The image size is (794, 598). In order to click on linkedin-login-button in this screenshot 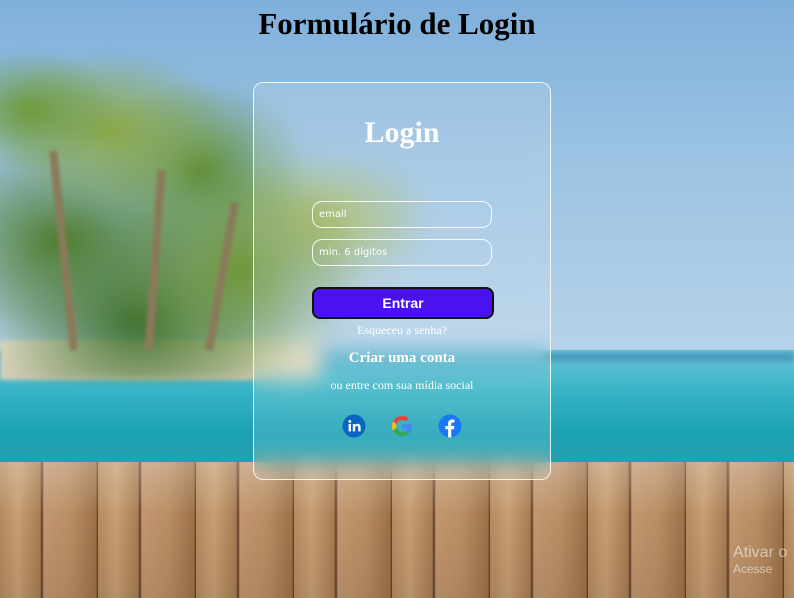, I will do `click(354, 426)`.